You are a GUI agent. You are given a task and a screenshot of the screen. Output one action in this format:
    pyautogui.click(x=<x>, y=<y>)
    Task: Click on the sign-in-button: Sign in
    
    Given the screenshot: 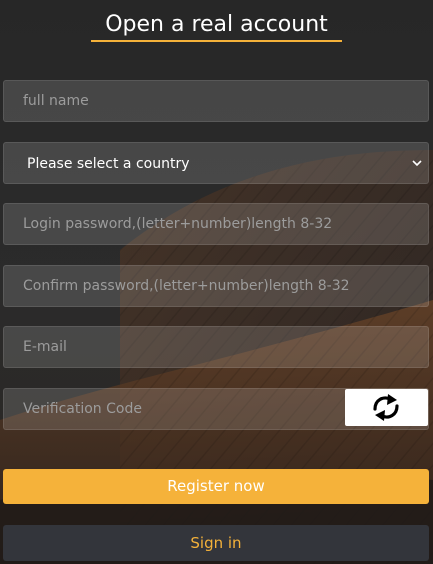 What is the action you would take?
    pyautogui.click(x=216, y=543)
    